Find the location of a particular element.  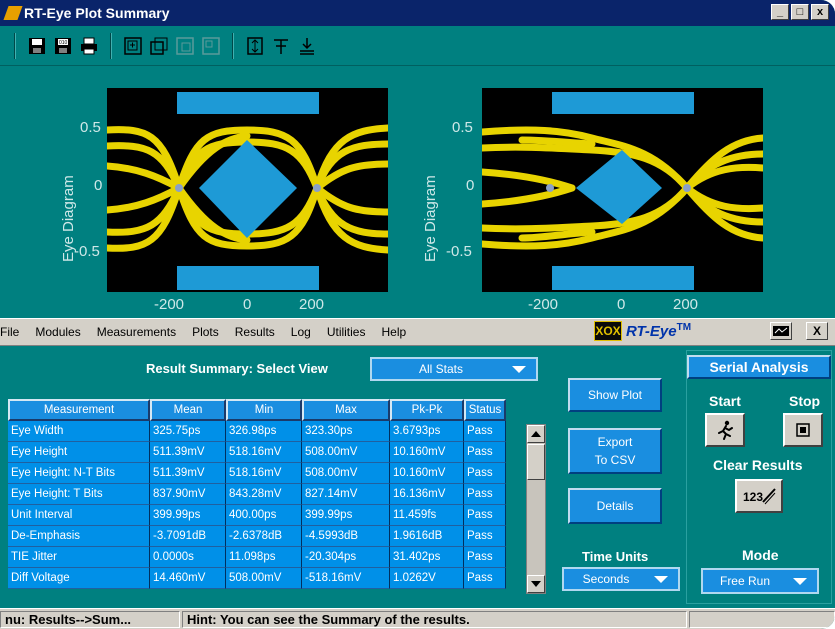

table-cell: 0.0000s is located at coordinates (188, 557).